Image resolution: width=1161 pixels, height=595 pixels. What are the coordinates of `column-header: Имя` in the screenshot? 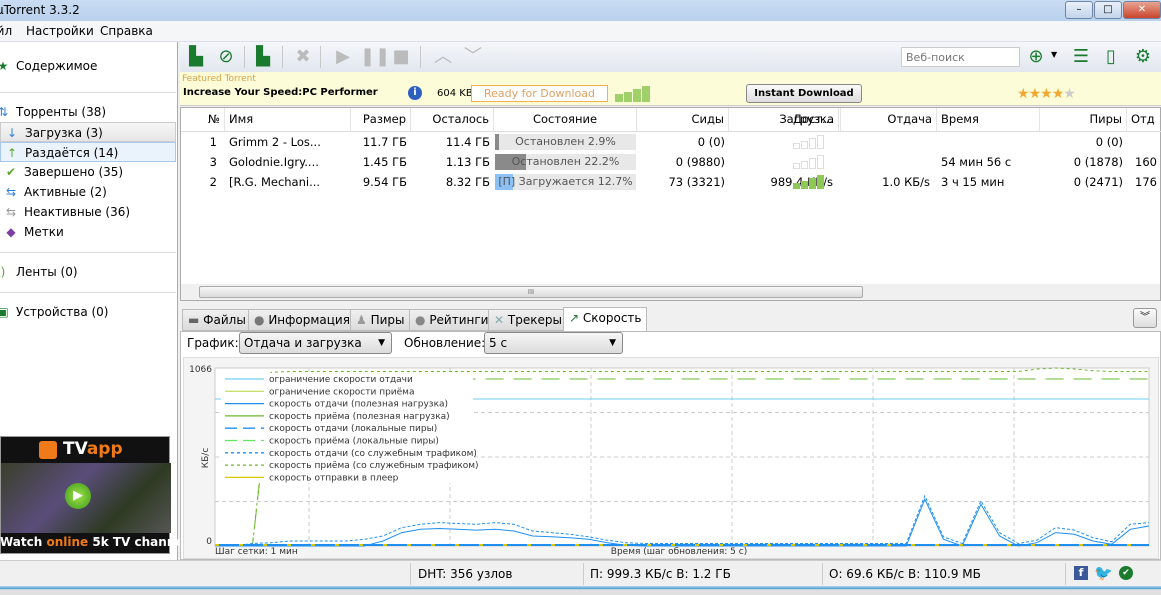 It's located at (288, 119).